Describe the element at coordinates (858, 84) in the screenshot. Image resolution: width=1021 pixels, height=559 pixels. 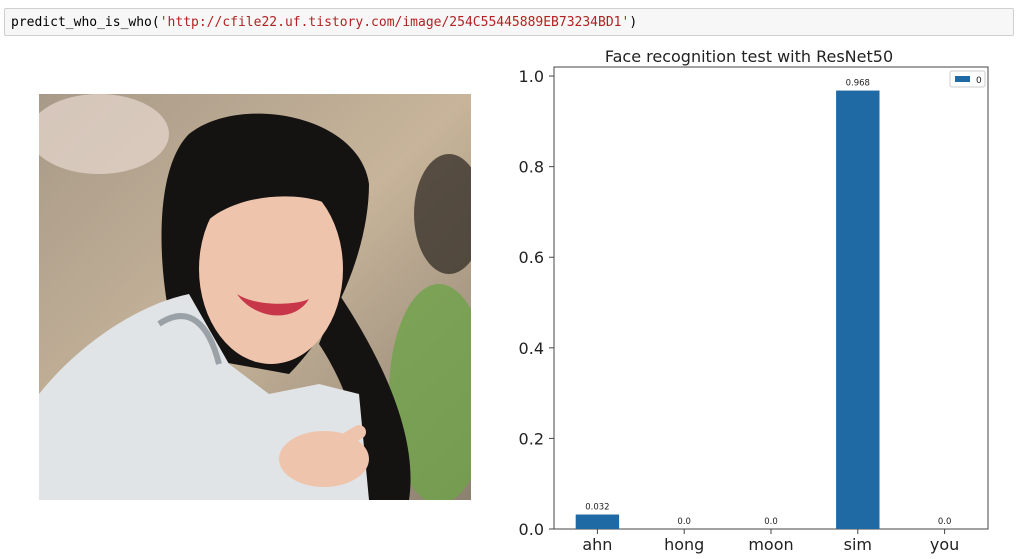
I see `data-label-sim: 0.968` at that location.